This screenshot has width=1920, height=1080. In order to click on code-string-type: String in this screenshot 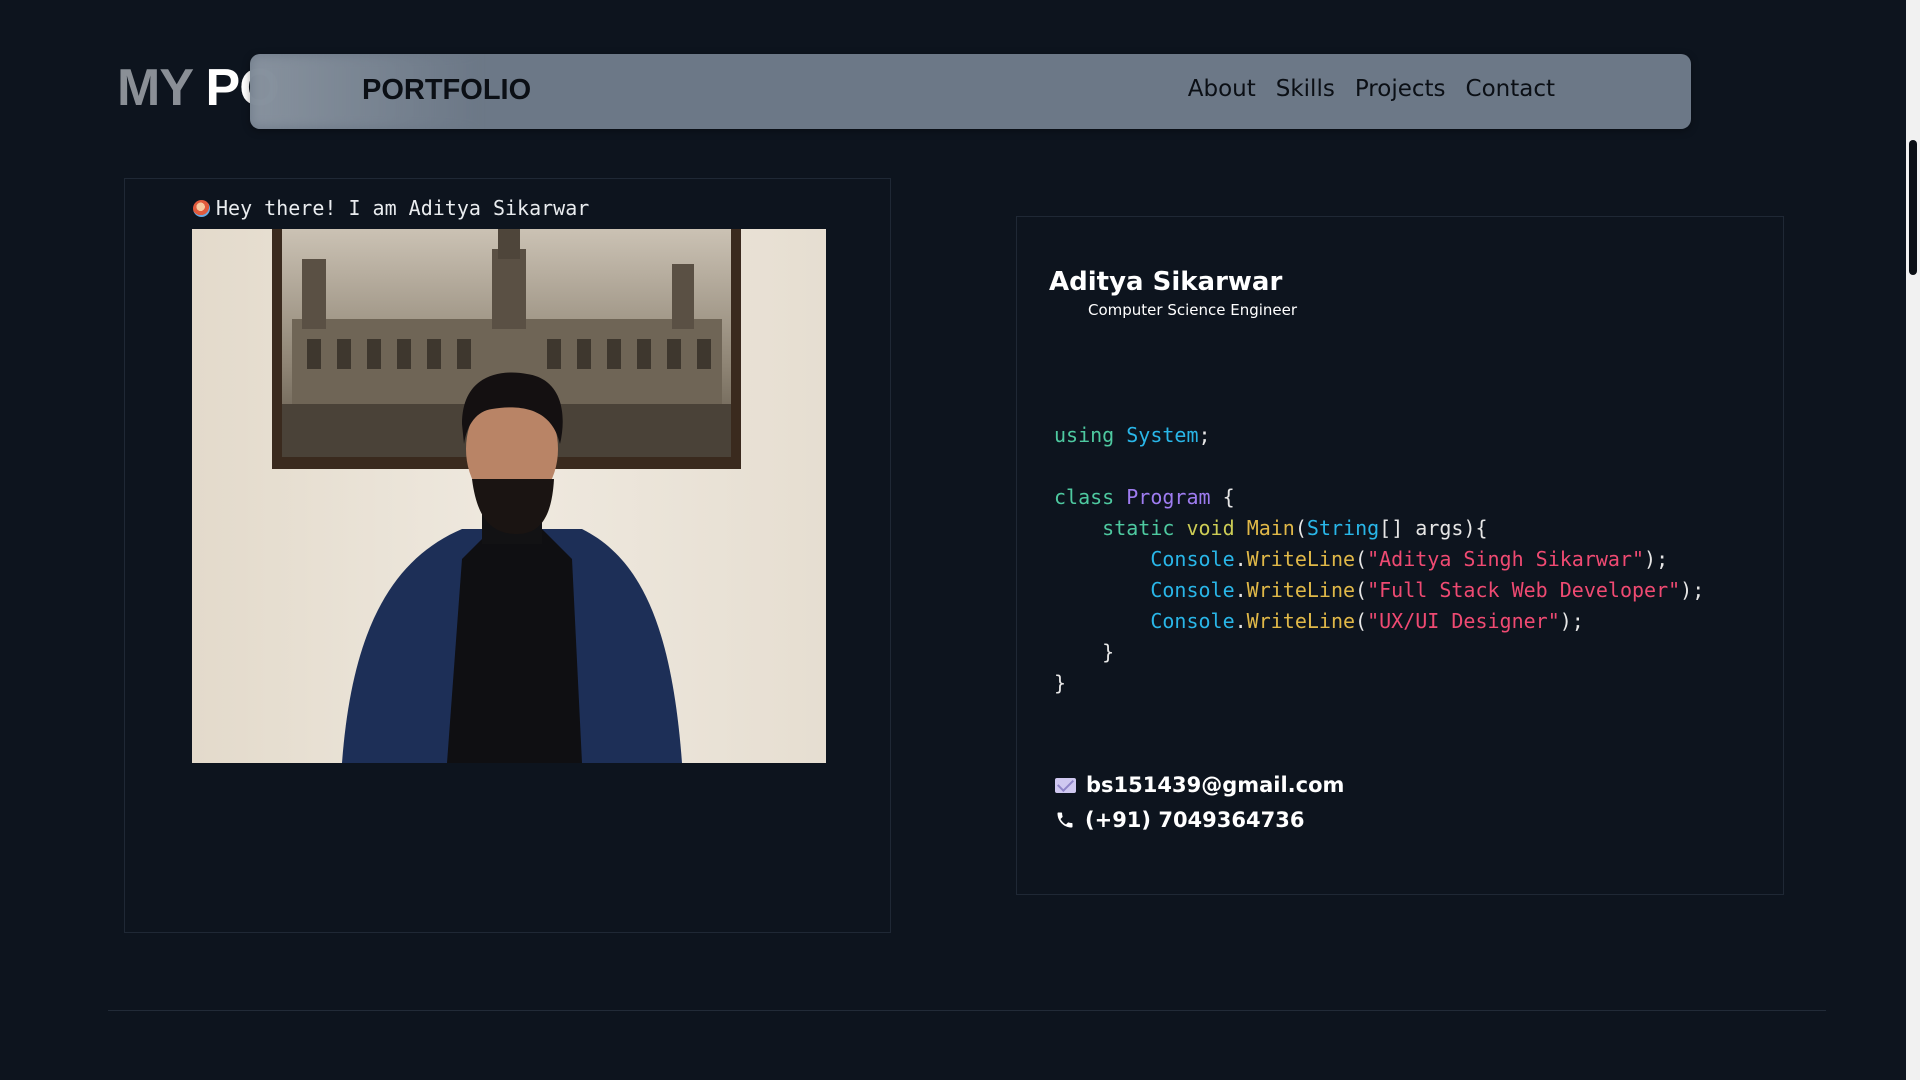, I will do `click(1343, 528)`.